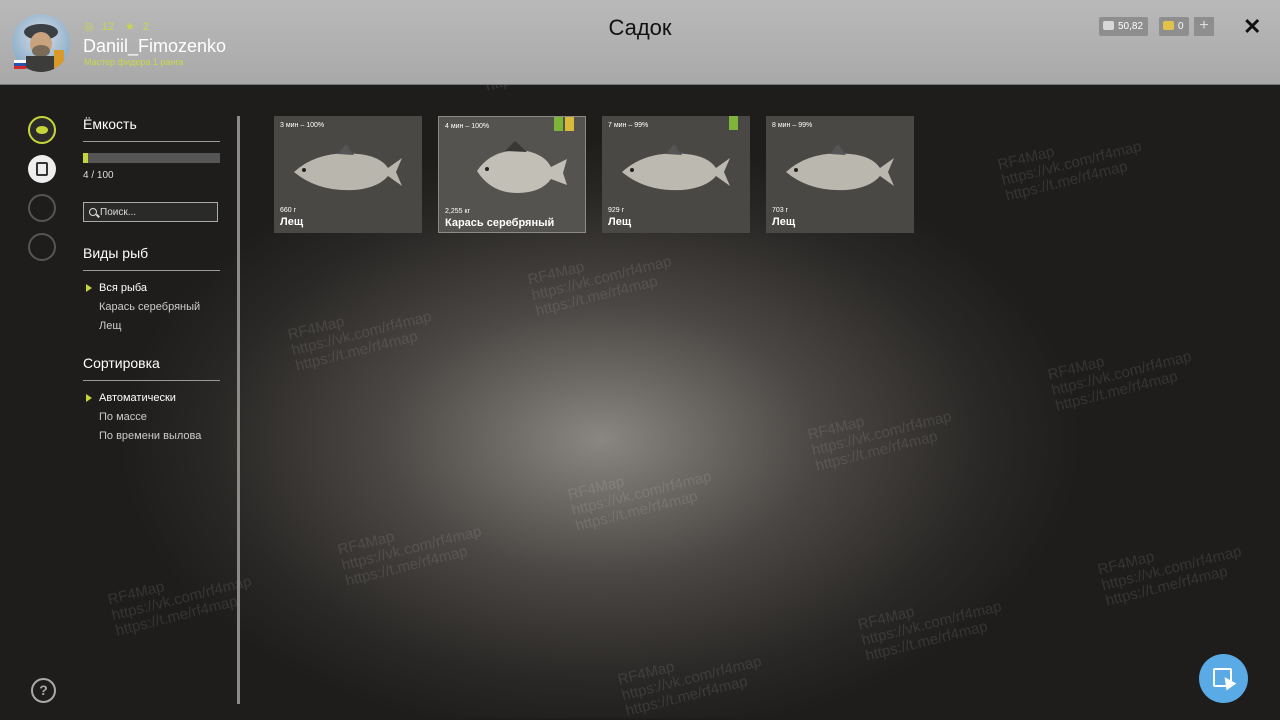 This screenshot has width=1280, height=720. I want to click on card-weight: 929 г, so click(616, 210).